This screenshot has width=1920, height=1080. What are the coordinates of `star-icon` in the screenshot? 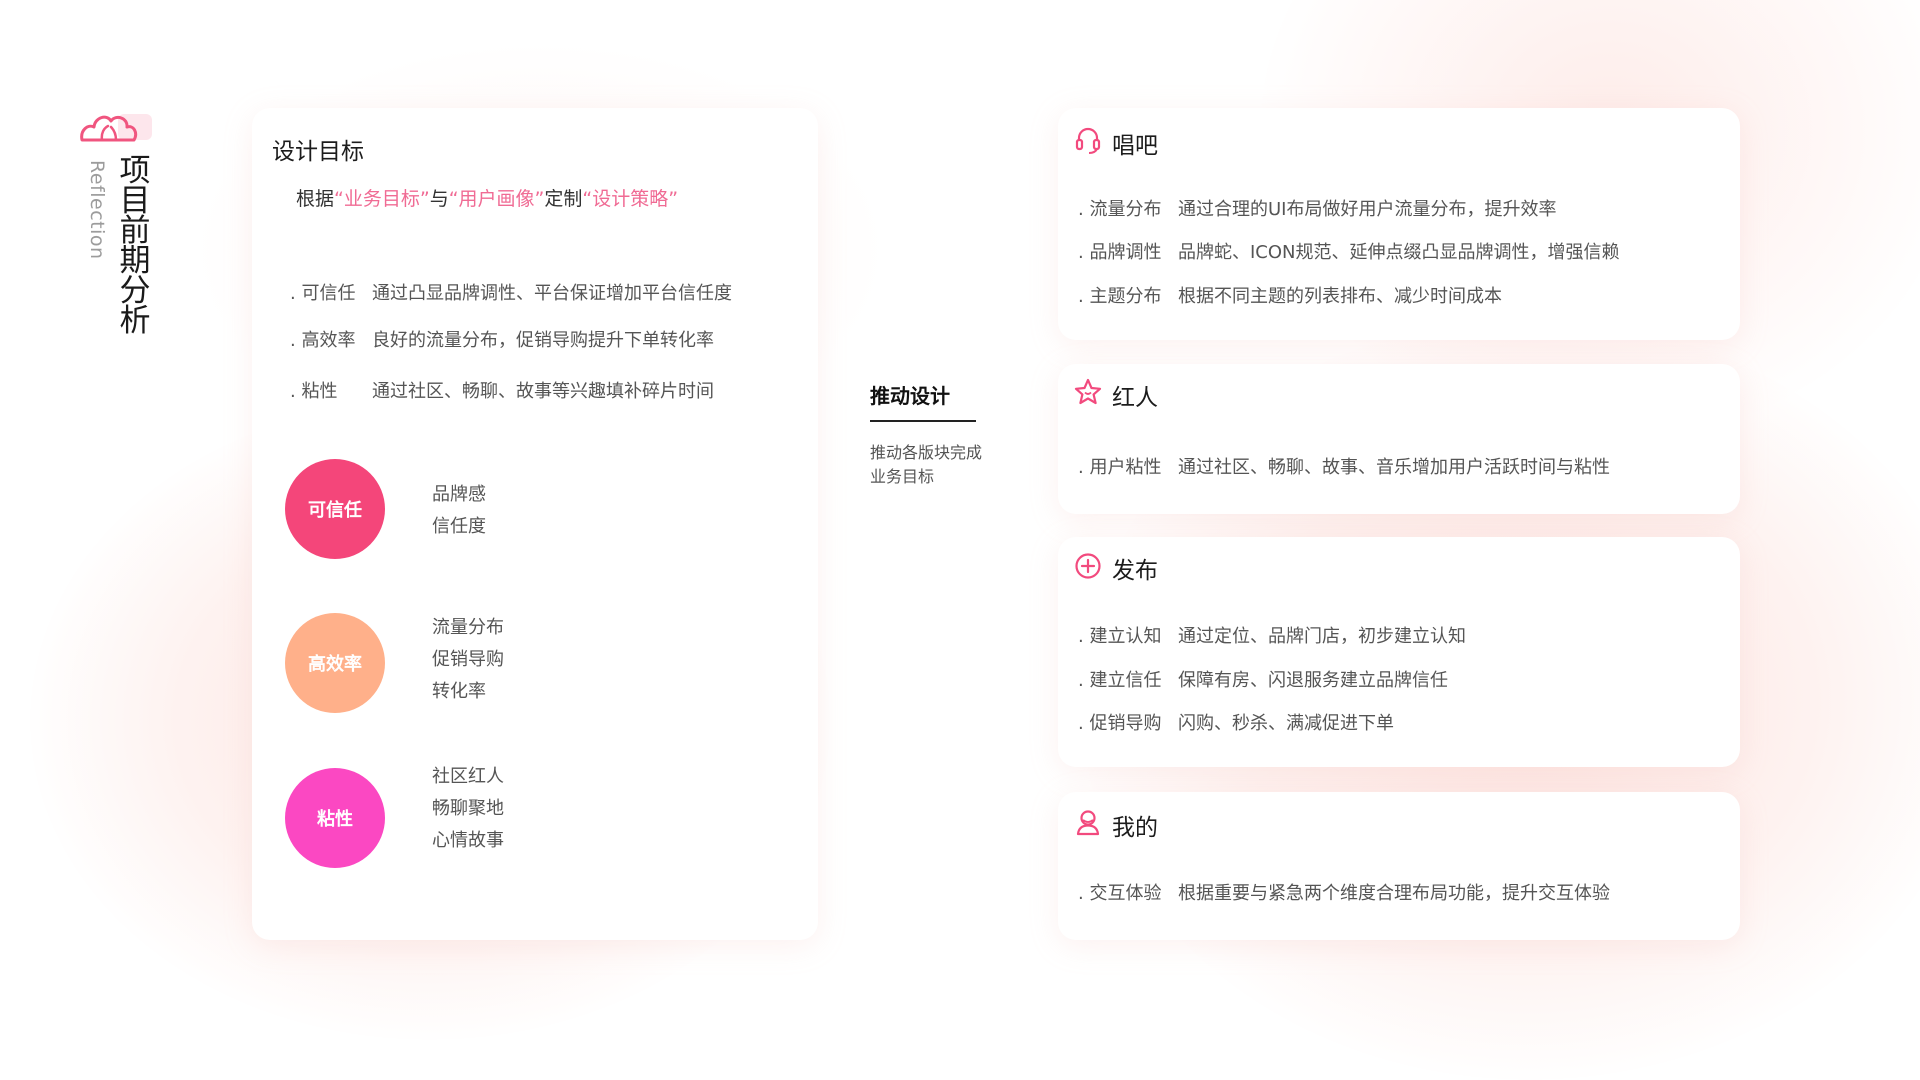 It's located at (1088, 391).